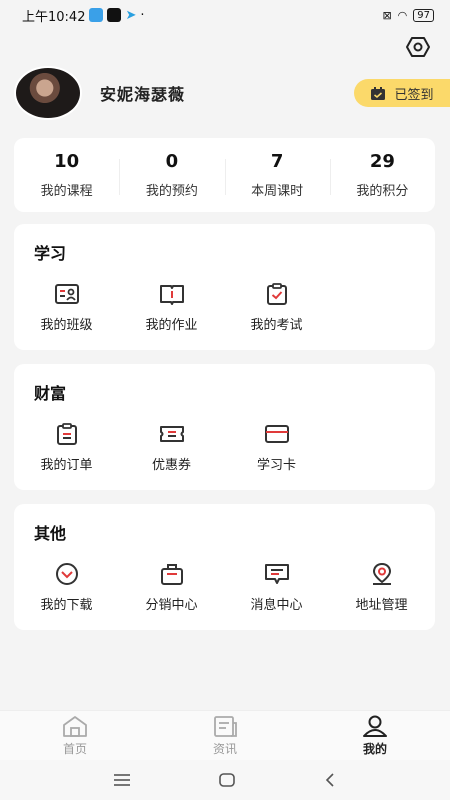  What do you see at coordinates (66, 325) in the screenshot?
I see `menu-item-label: 我的班级` at bounding box center [66, 325].